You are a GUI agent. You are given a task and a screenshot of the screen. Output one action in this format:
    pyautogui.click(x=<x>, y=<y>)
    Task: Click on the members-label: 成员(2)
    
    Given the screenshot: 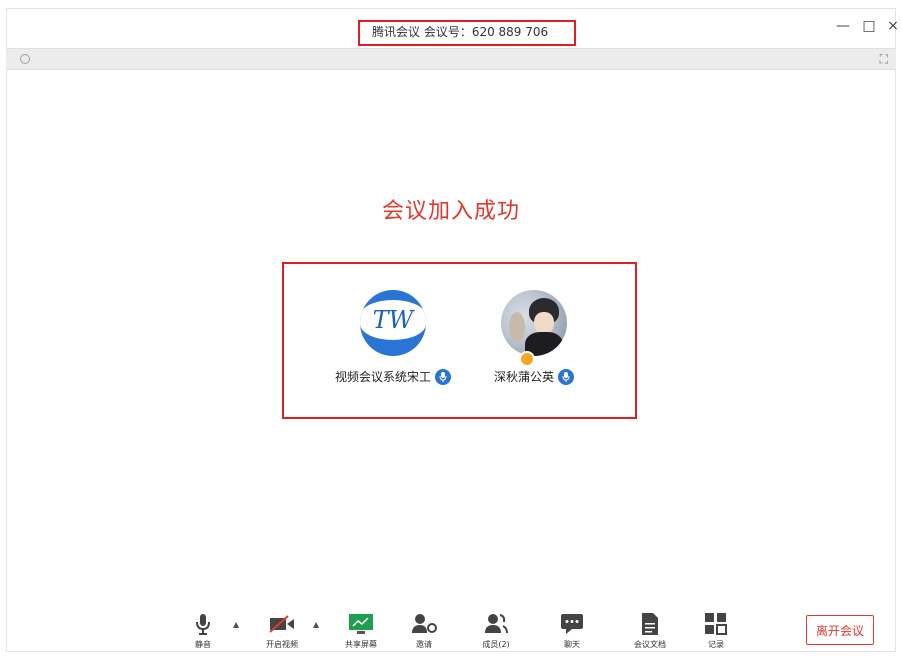 What is the action you would take?
    pyautogui.click(x=496, y=644)
    